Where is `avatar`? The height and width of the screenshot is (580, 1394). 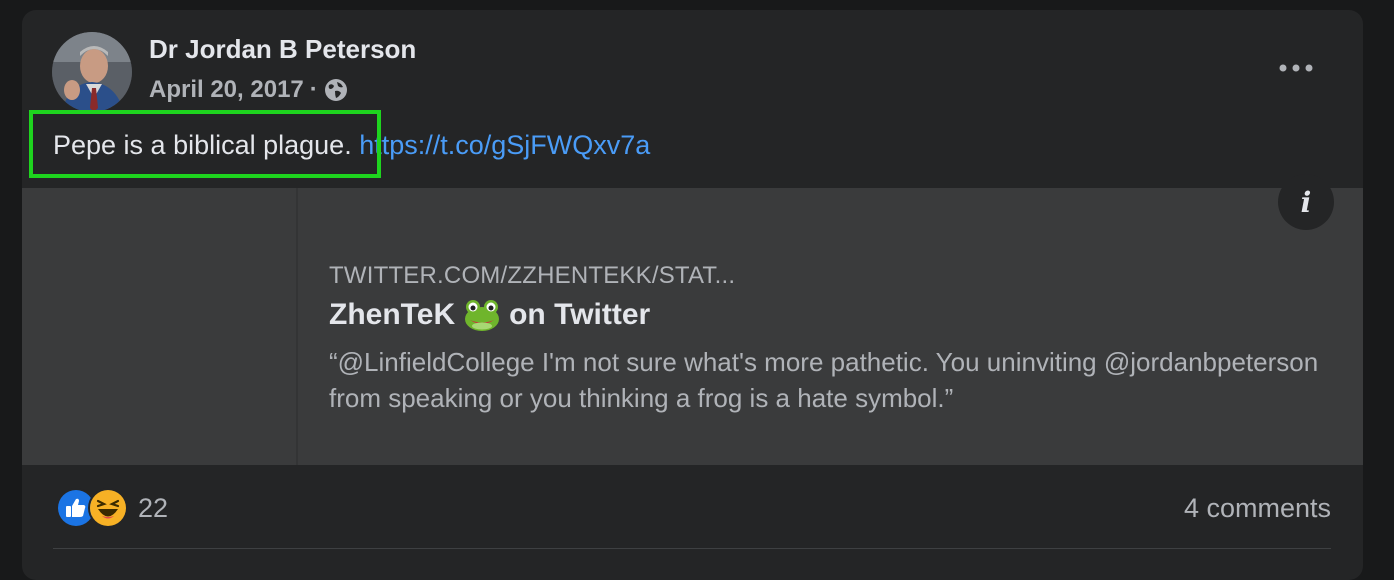 avatar is located at coordinates (92, 72).